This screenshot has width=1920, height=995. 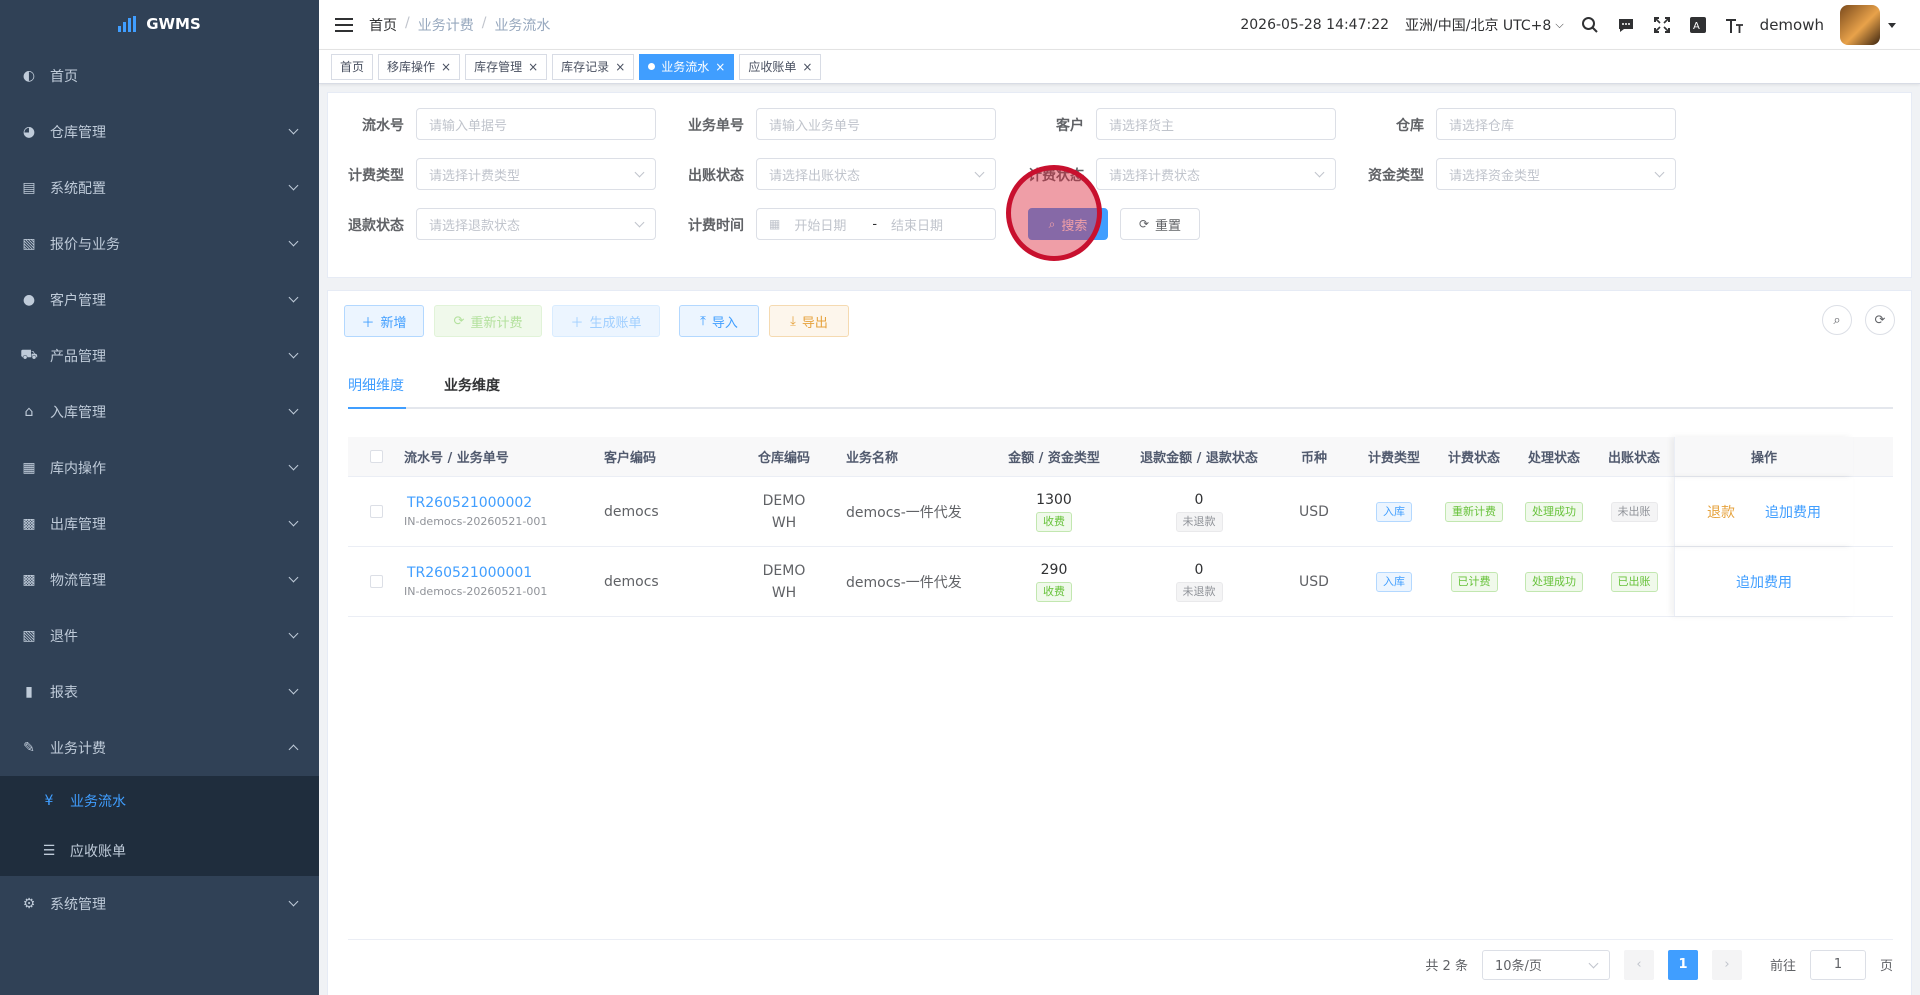 What do you see at coordinates (159, 24) in the screenshot?
I see `app-logo: GWMS` at bounding box center [159, 24].